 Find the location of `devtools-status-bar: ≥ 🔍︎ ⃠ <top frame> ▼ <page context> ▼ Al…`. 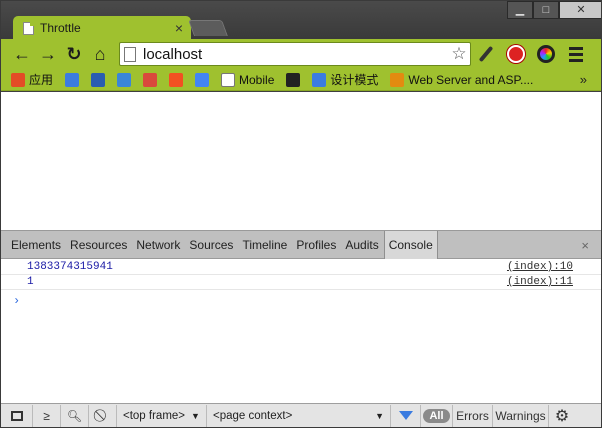

devtools-status-bar: ≥ 🔍︎ ⃠ <top frame> ▼ <page context> ▼ Al… is located at coordinates (301, 415).